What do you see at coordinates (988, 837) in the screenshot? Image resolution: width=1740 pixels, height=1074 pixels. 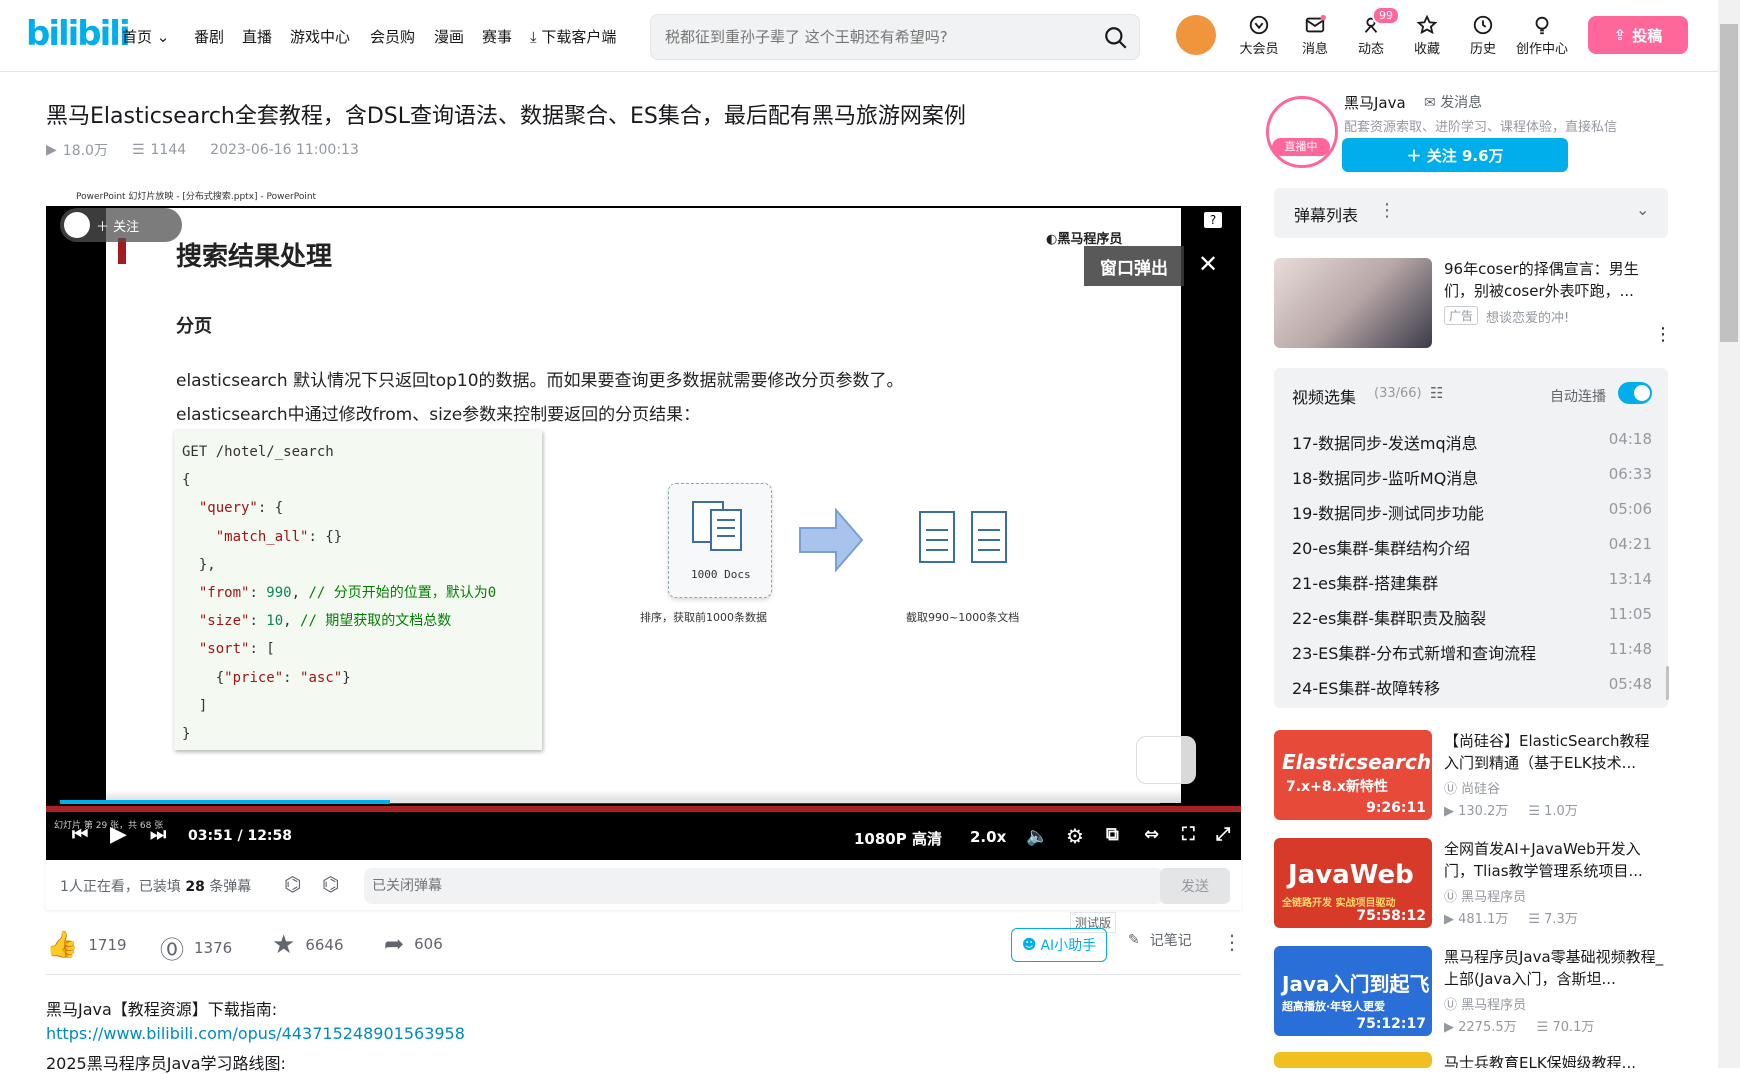 I see `speed-selector: 2.0x` at bounding box center [988, 837].